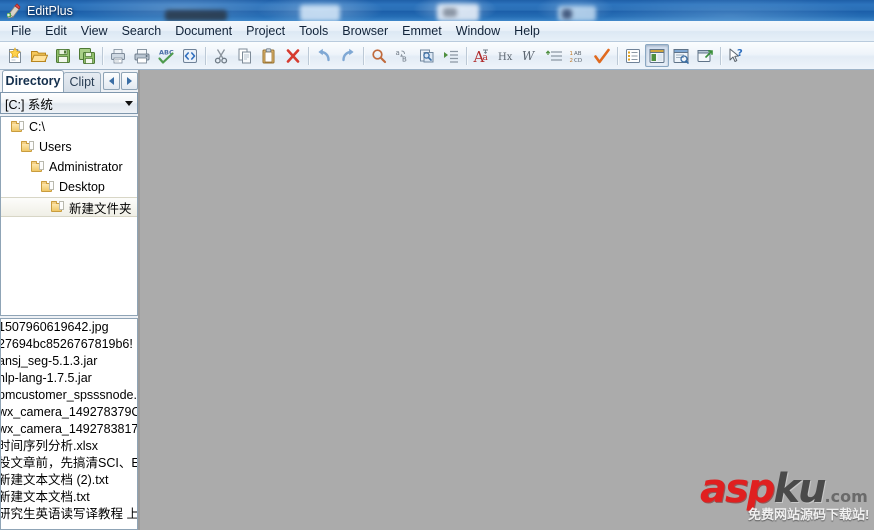 The height and width of the screenshot is (530, 874). What do you see at coordinates (478, 31) in the screenshot?
I see `menu-window: Window` at bounding box center [478, 31].